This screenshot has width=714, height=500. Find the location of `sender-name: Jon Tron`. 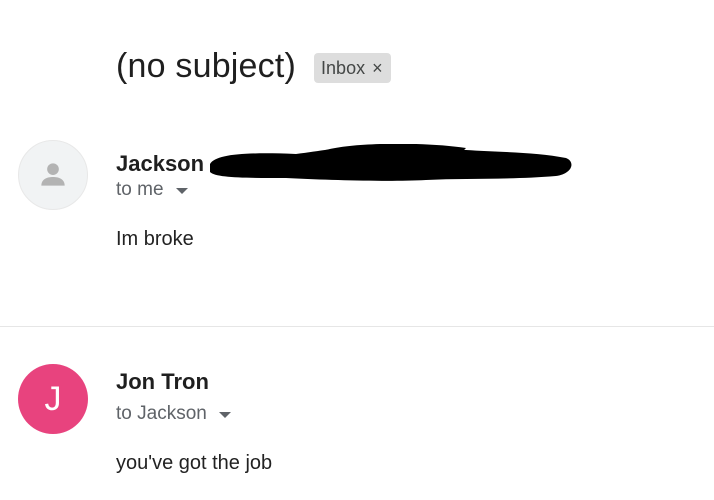

sender-name: Jon Tron is located at coordinates (162, 382).